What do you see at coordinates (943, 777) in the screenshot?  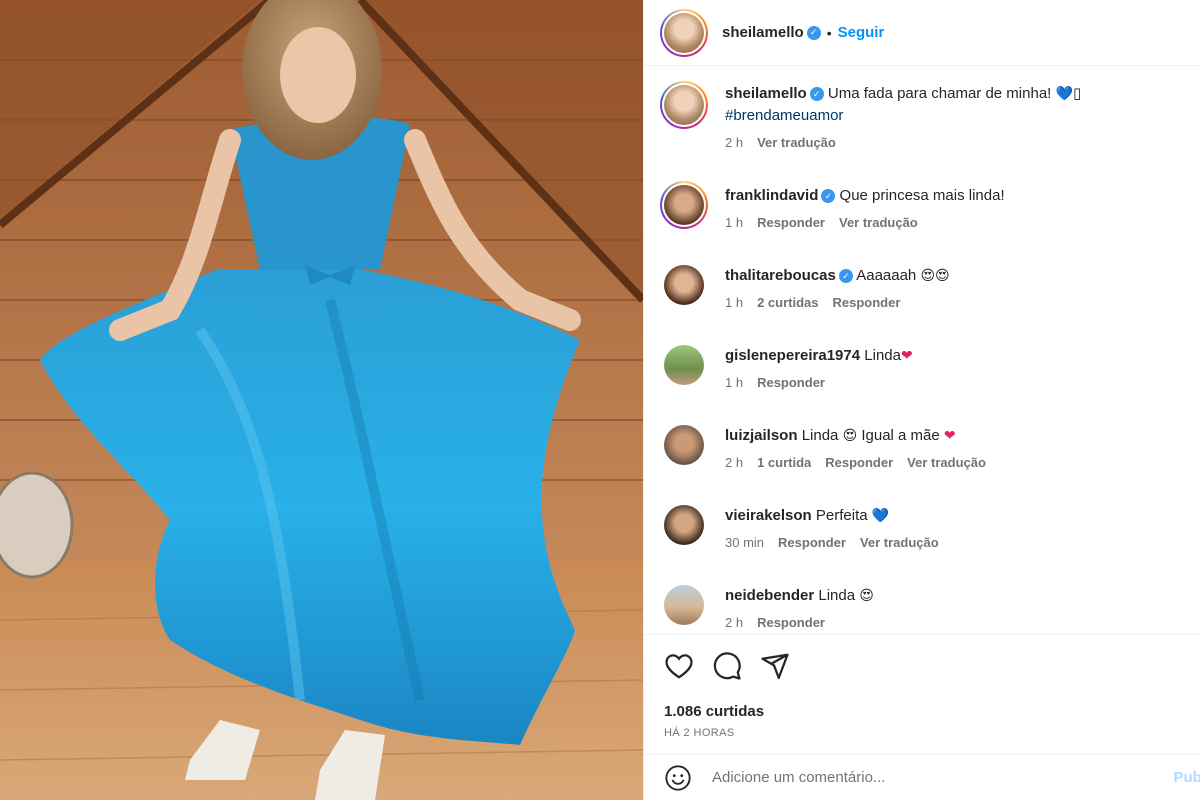 I see `comment-input` at bounding box center [943, 777].